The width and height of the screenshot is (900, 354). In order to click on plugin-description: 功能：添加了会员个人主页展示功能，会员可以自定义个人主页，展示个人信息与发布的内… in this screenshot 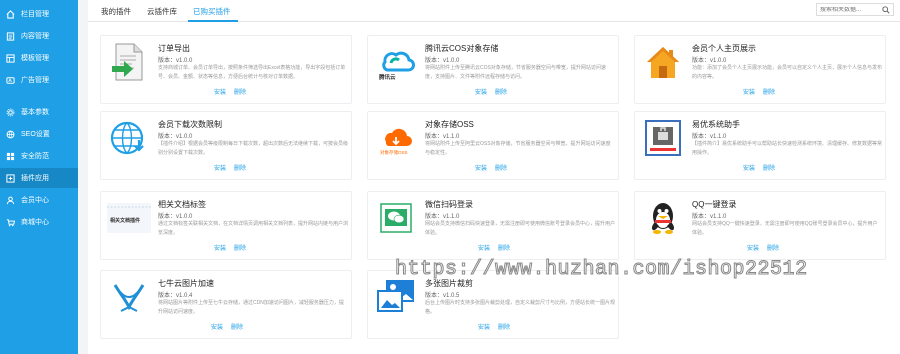, I will do `click(787, 72)`.